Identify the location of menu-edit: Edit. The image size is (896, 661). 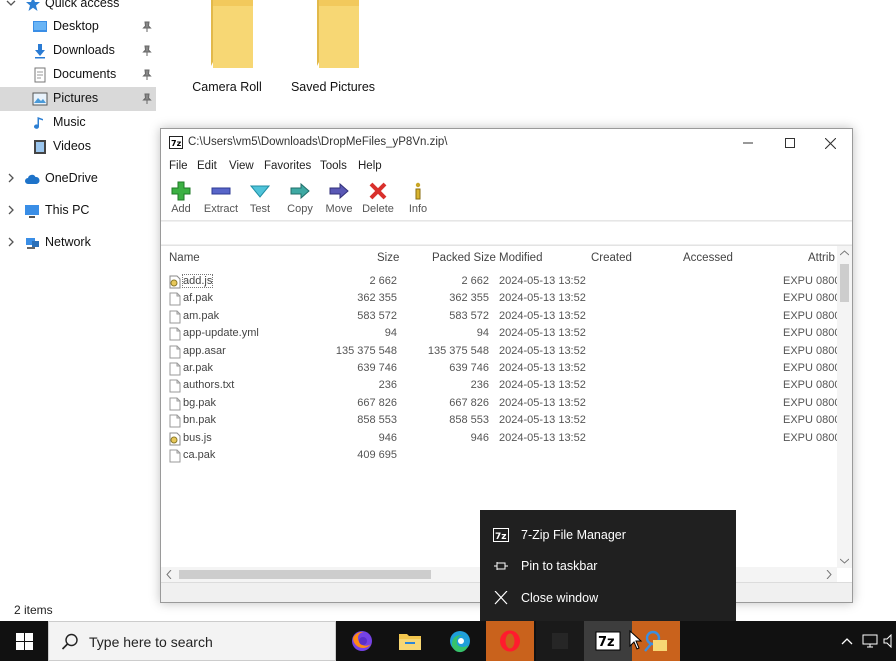
(207, 166).